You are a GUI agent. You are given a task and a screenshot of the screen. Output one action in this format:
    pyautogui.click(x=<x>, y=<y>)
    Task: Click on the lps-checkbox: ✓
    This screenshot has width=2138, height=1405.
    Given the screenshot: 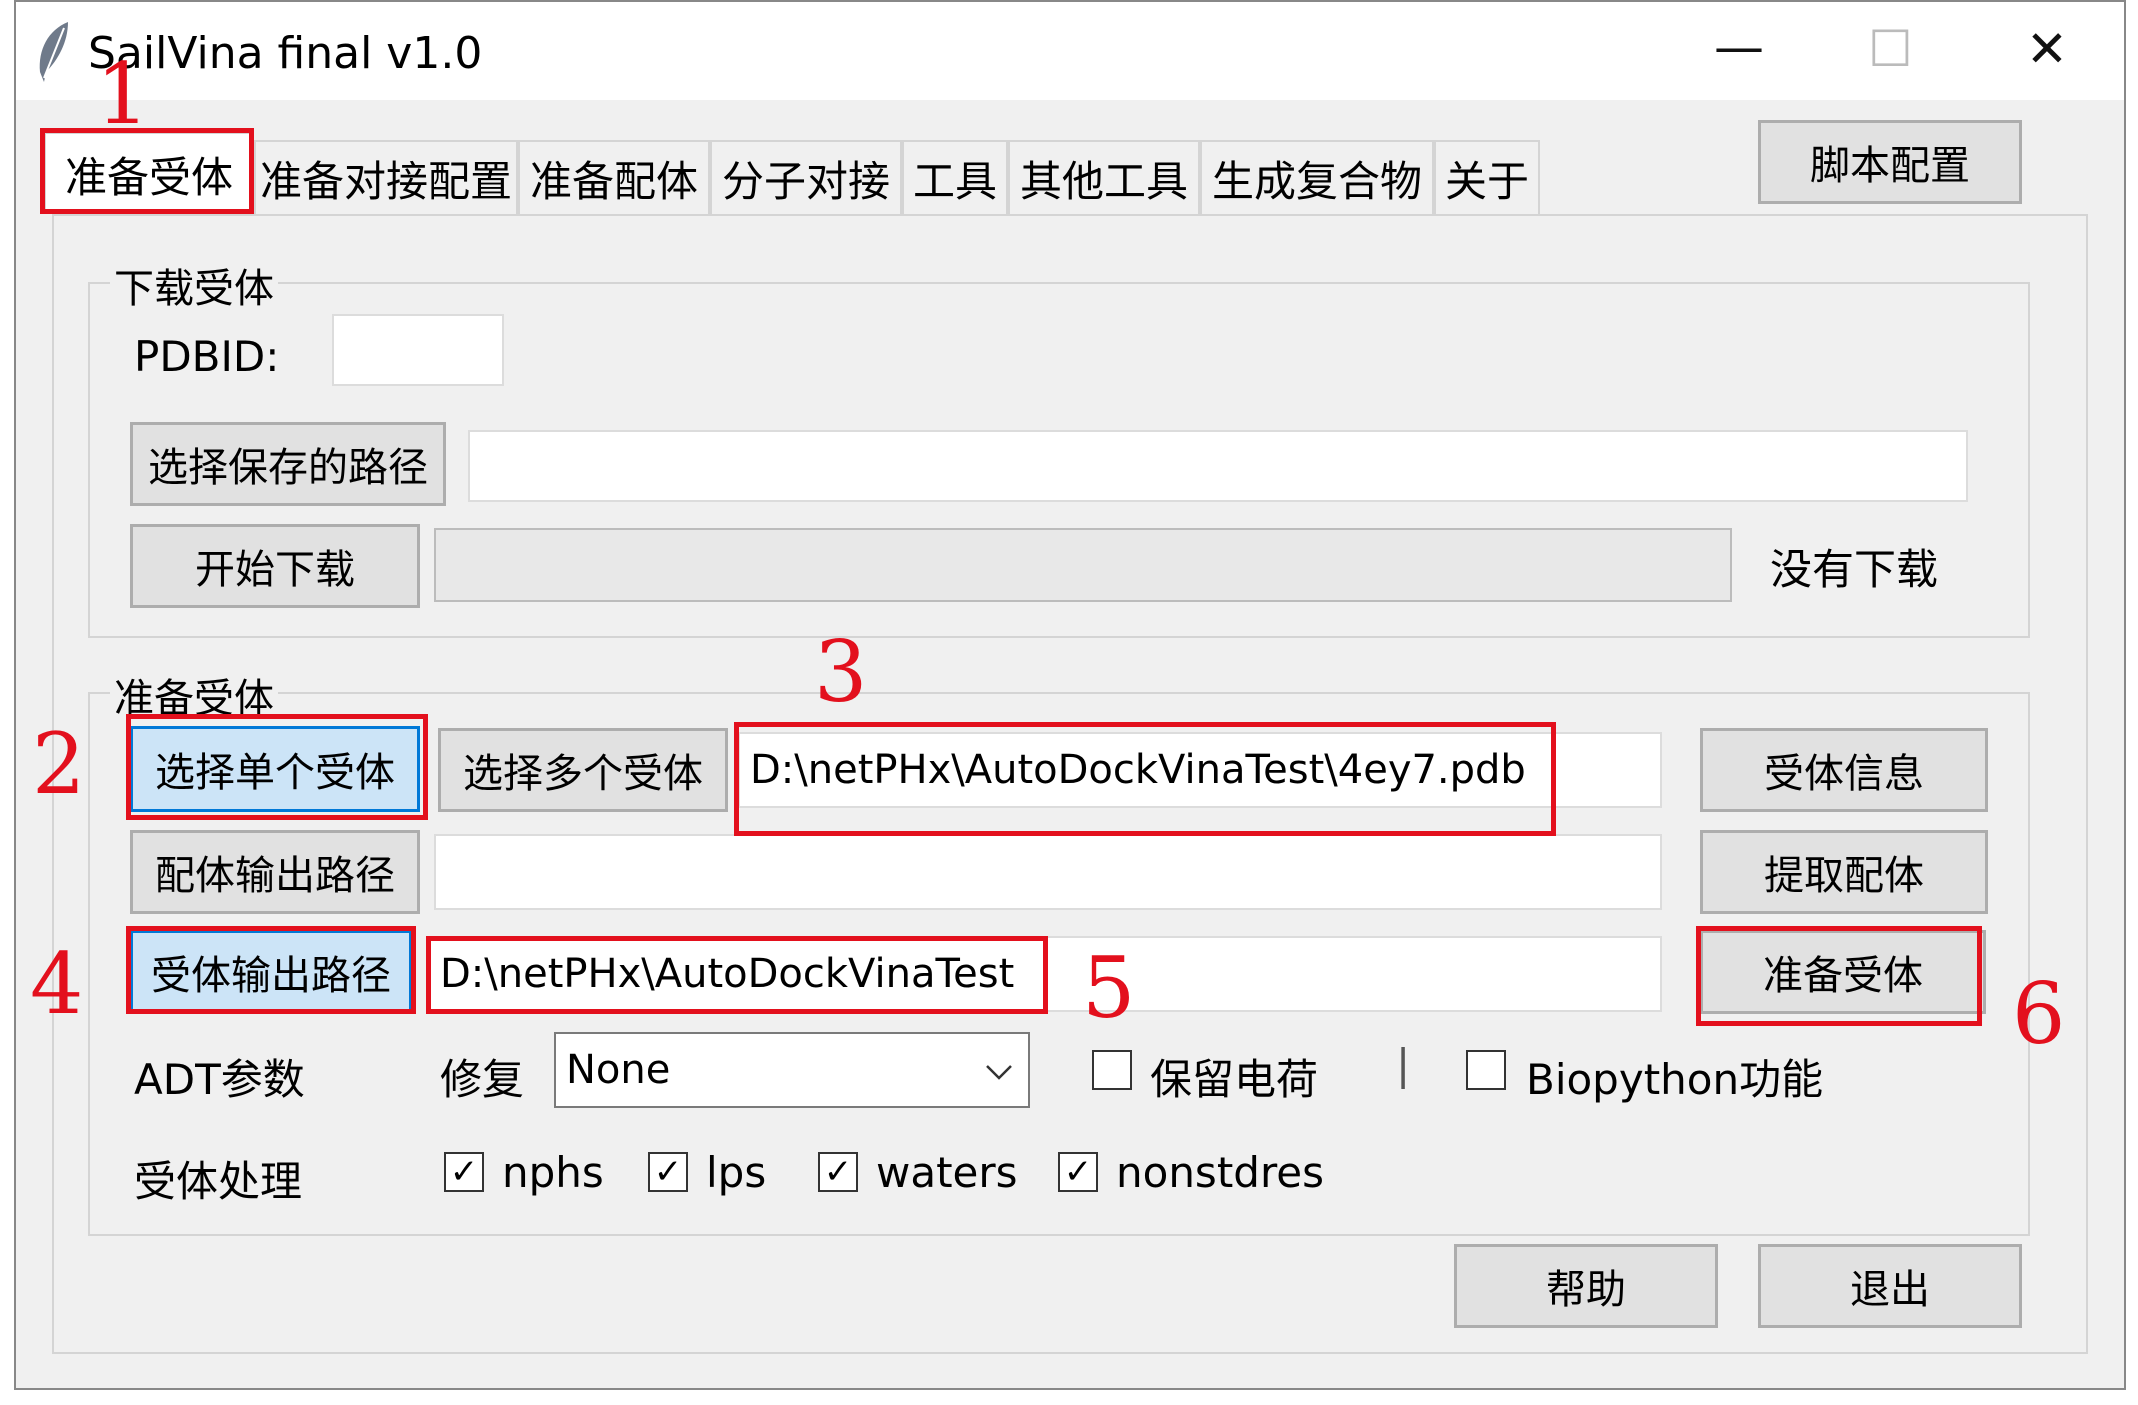 What is the action you would take?
    pyautogui.click(x=668, y=1172)
    